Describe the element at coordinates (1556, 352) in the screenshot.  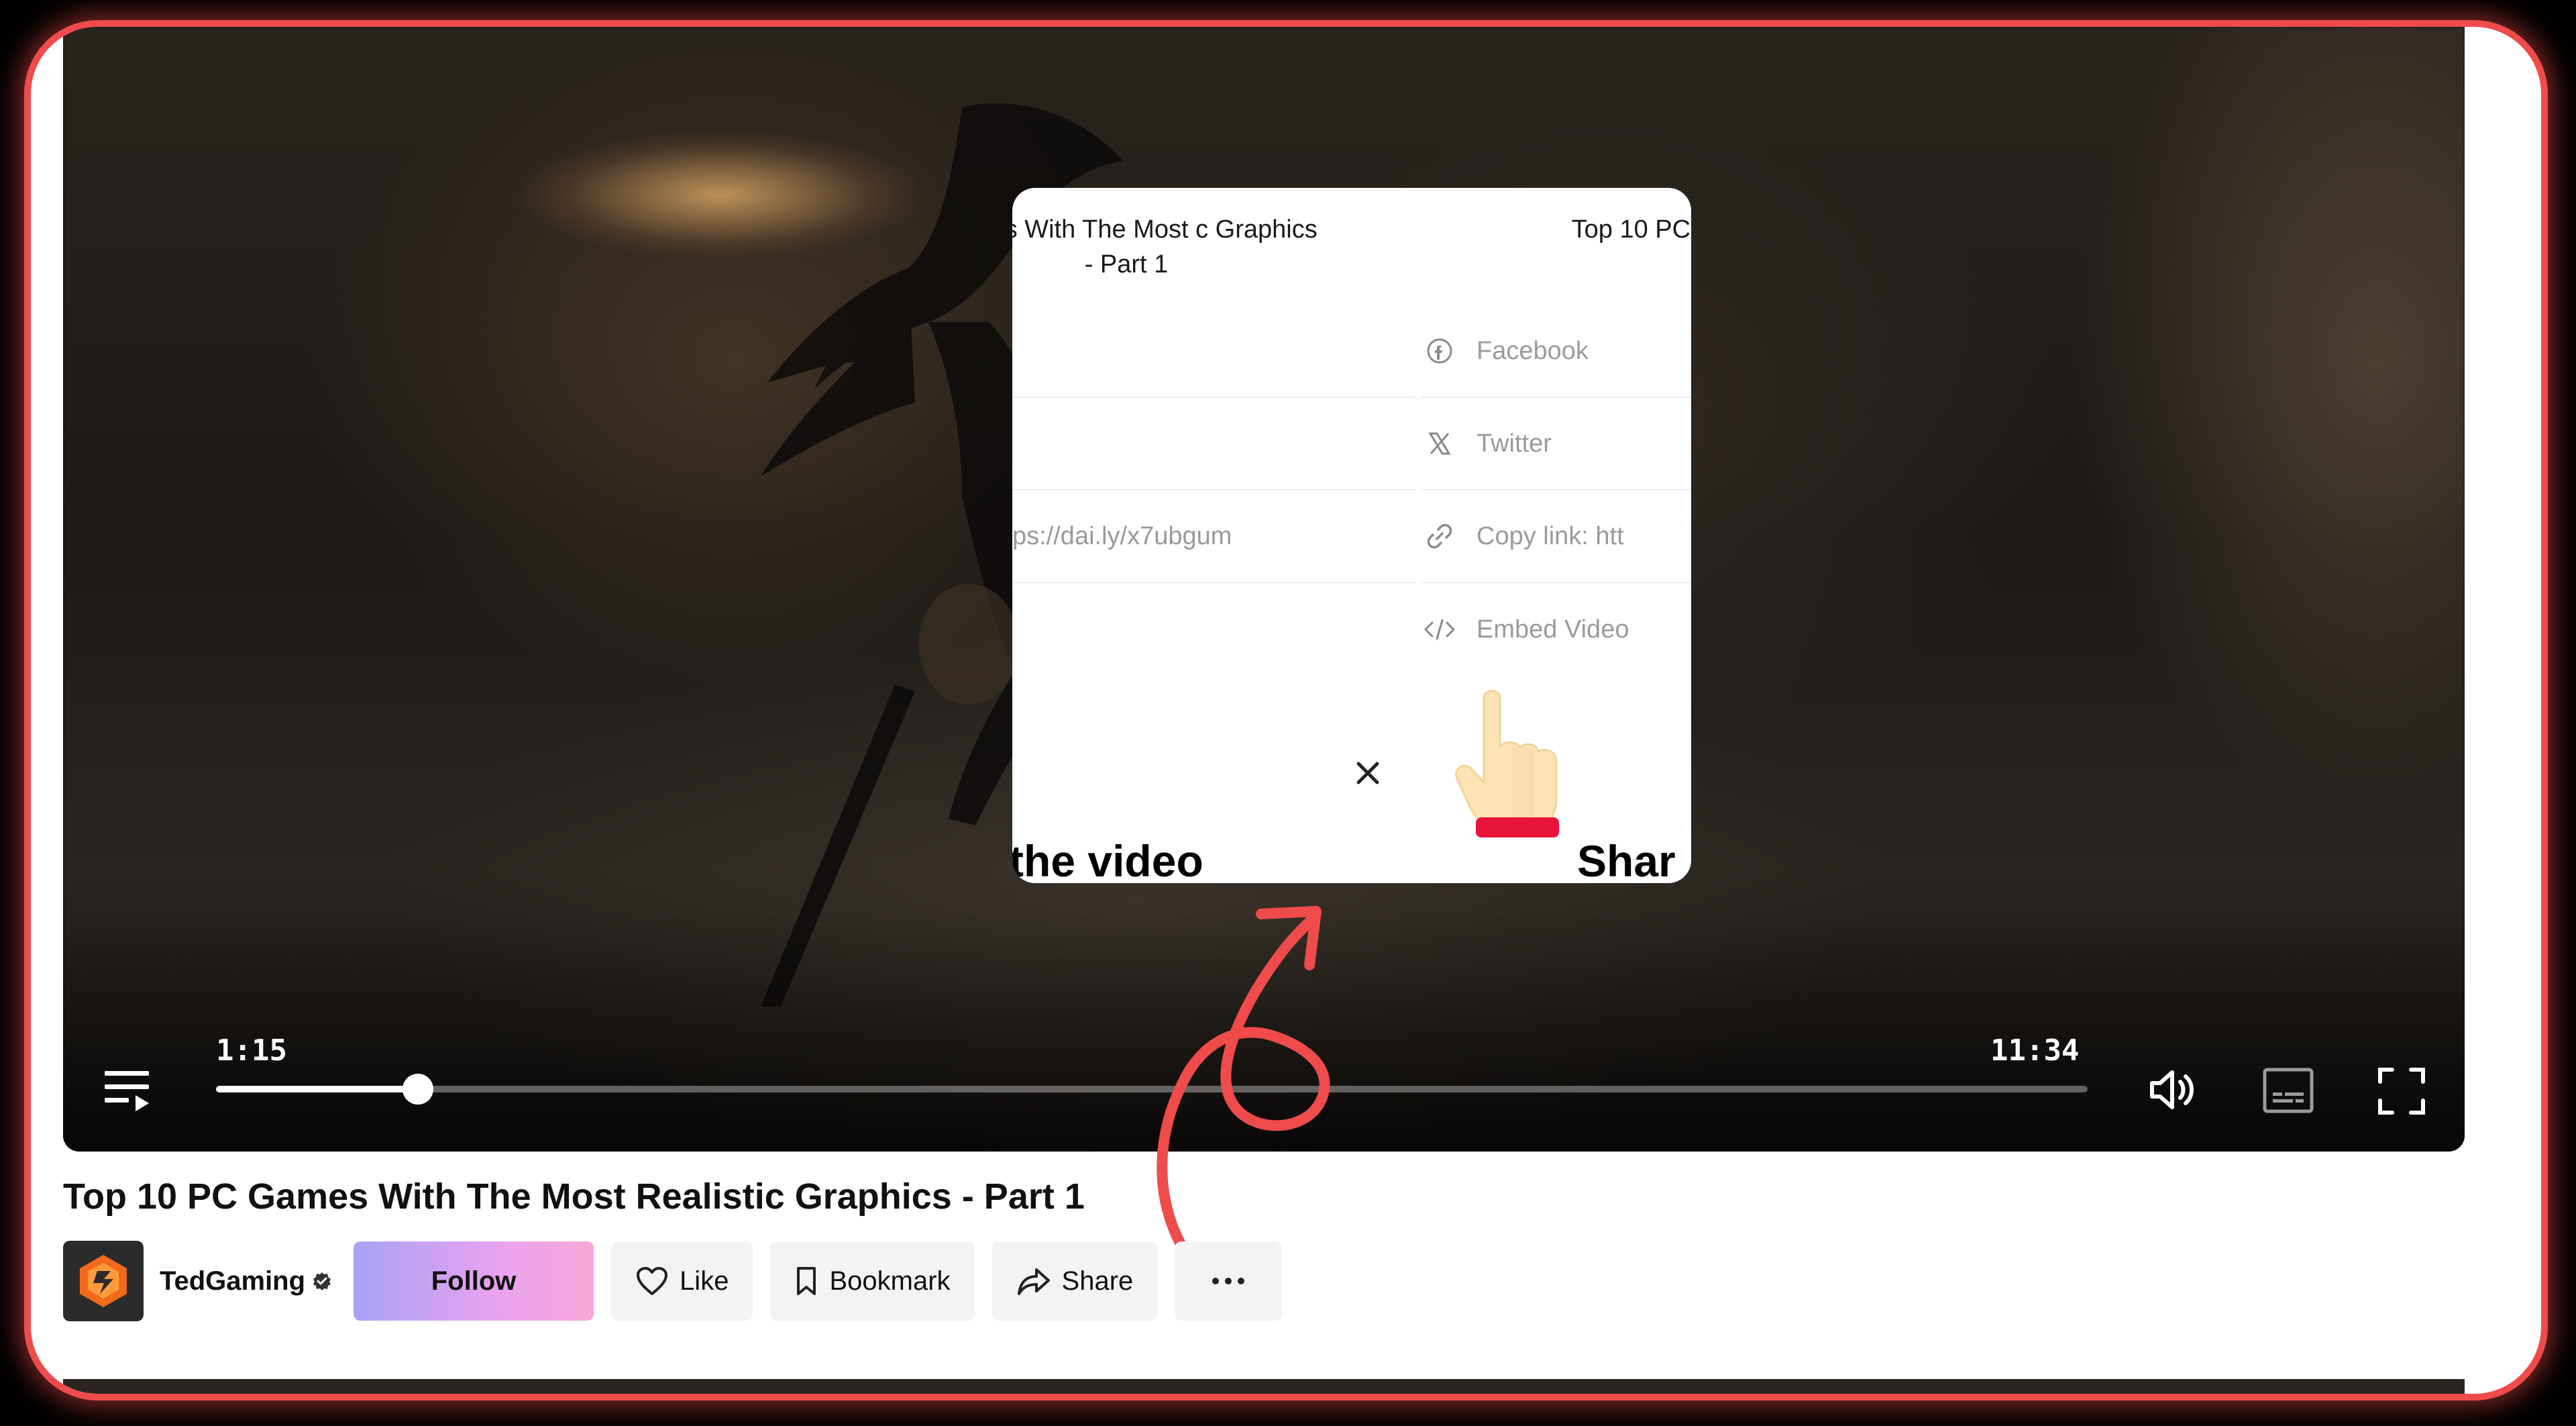
I see `share-row-facebook: Facebook` at that location.